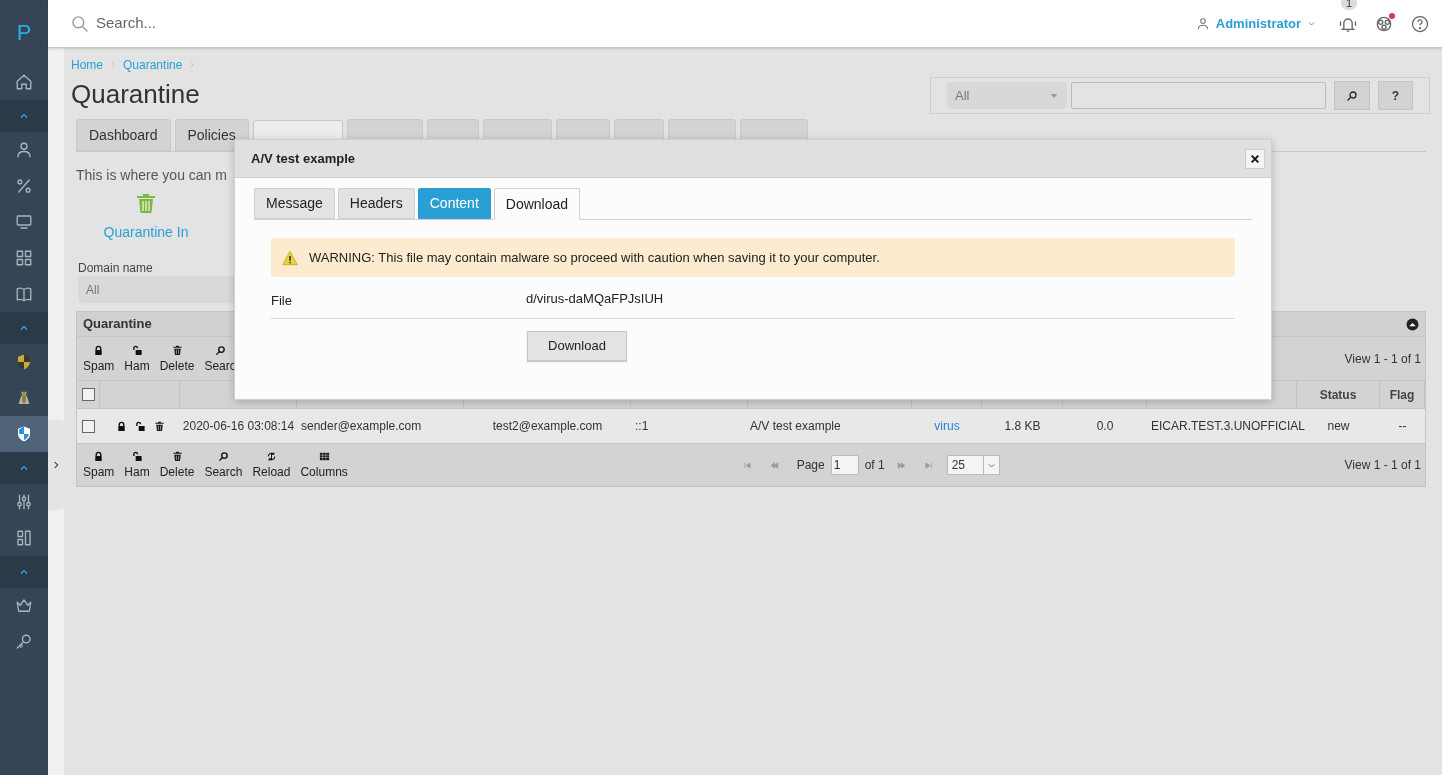 Image resolution: width=1442 pixels, height=775 pixels. What do you see at coordinates (220, 358) in the screenshot?
I see `toolbar-button: Searc` at bounding box center [220, 358].